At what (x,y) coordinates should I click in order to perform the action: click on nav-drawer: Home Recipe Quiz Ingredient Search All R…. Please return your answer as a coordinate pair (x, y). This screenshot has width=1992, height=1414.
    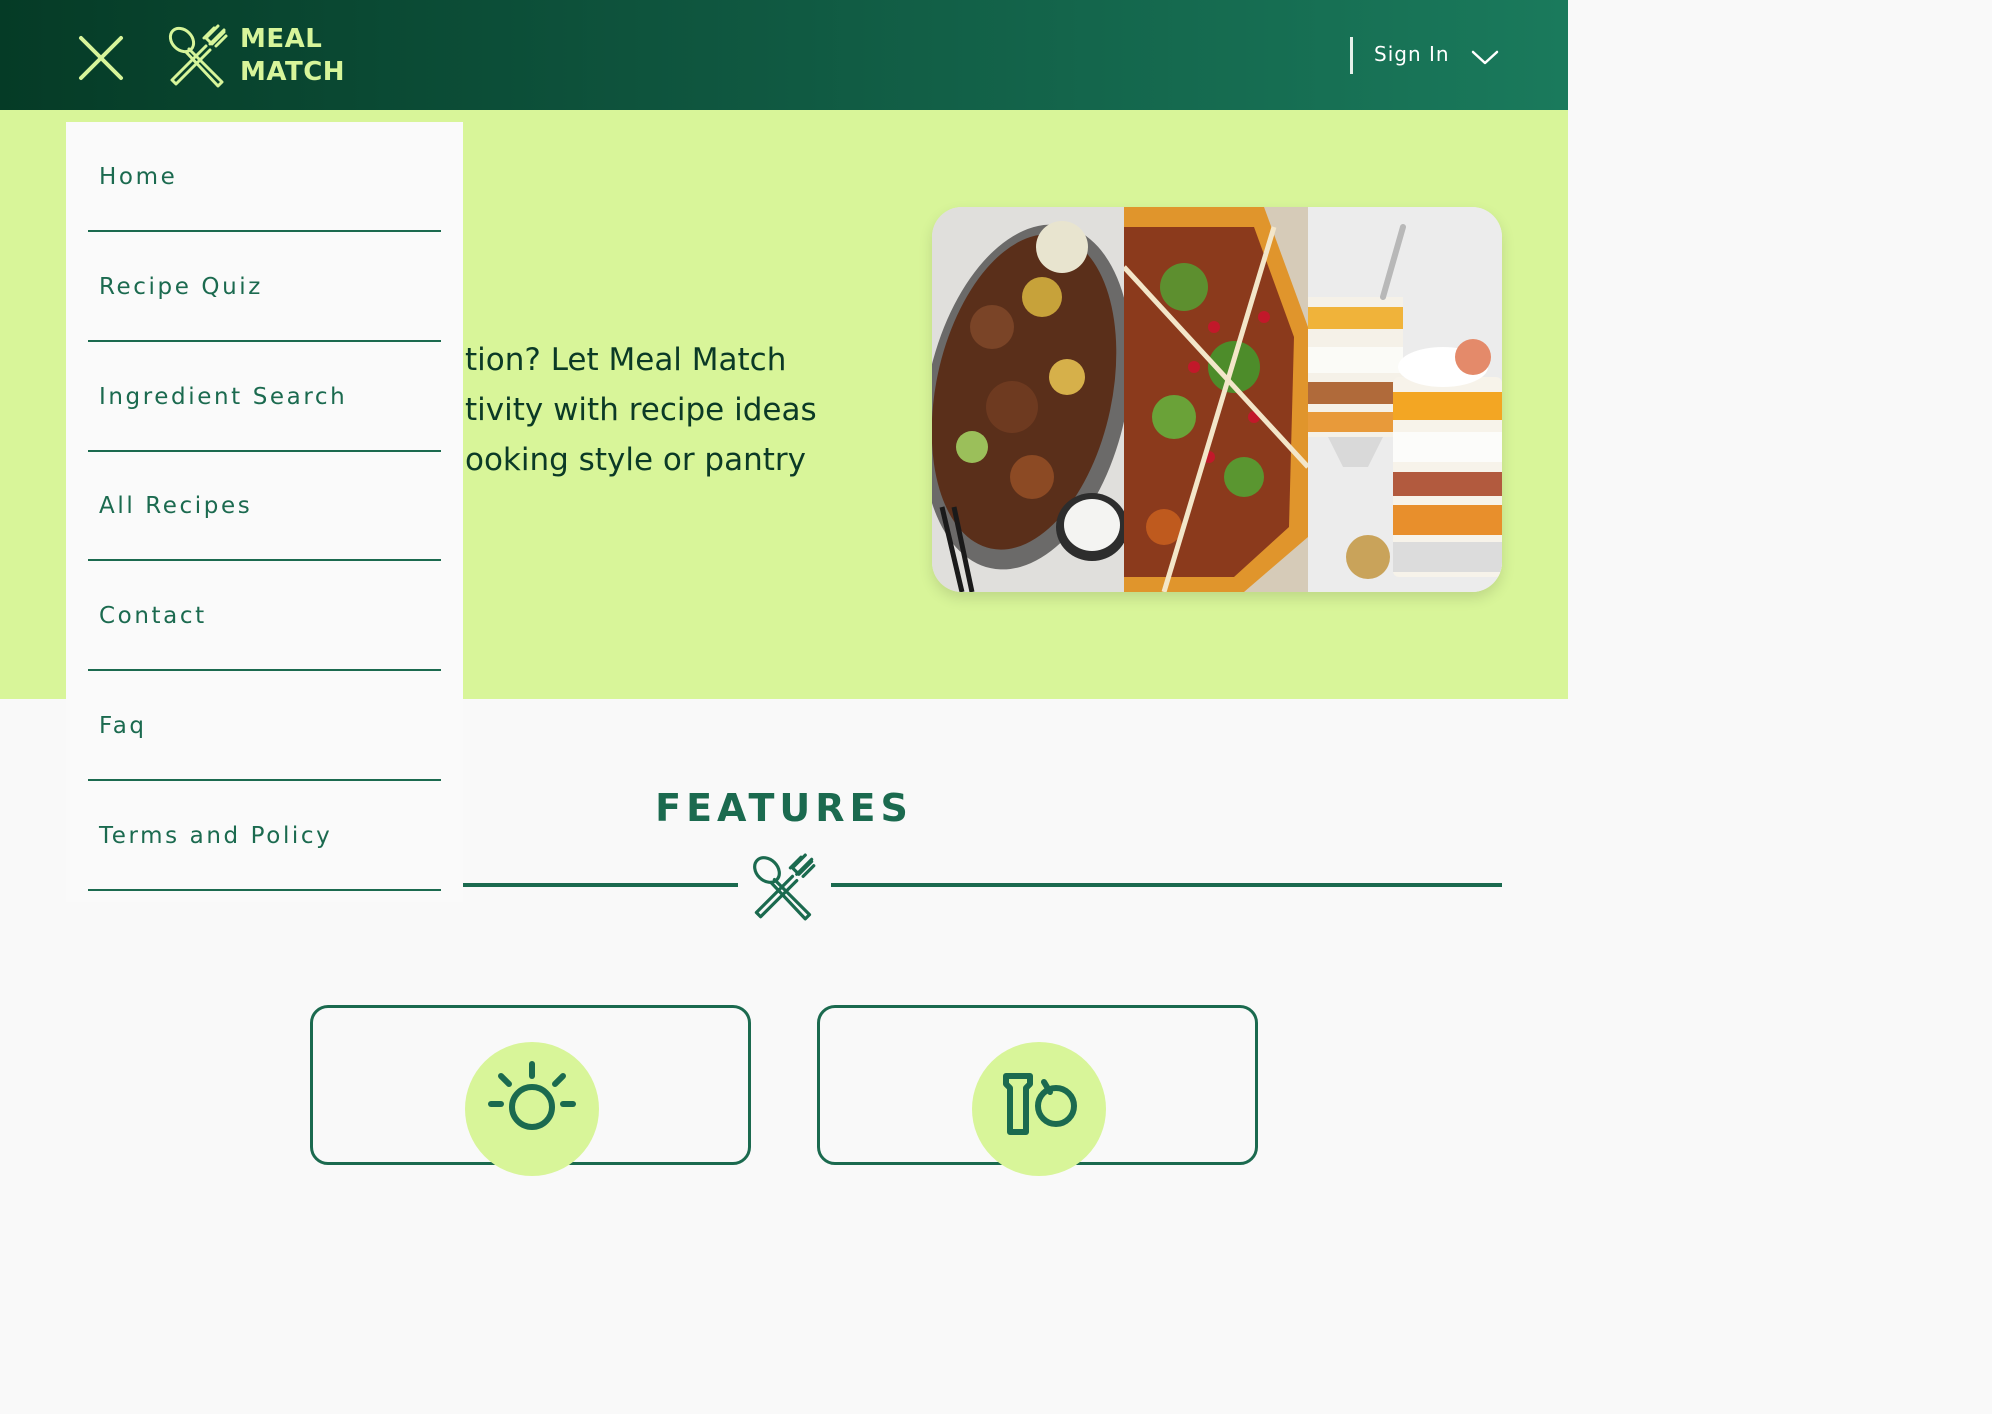
    Looking at the image, I should click on (264, 512).